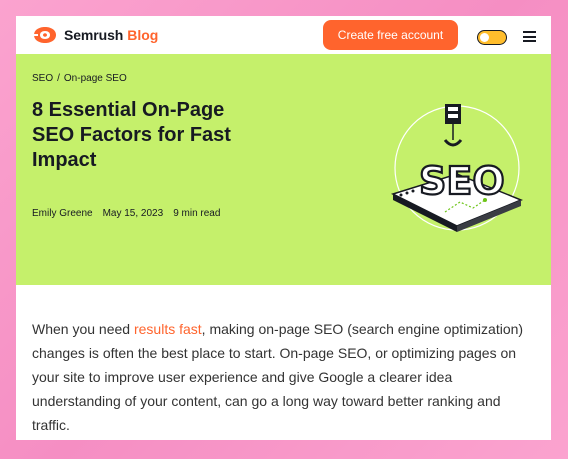 The height and width of the screenshot is (459, 568). What do you see at coordinates (492, 37) in the screenshot?
I see `theme-toggle` at bounding box center [492, 37].